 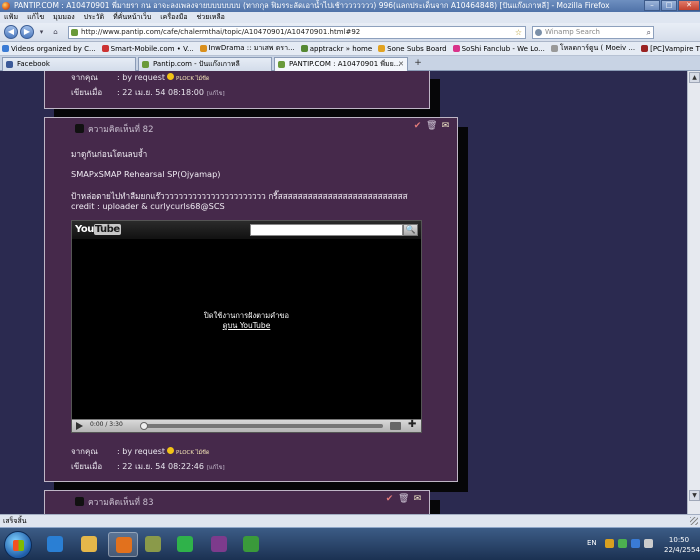 What do you see at coordinates (592, 543) in the screenshot?
I see `language-indicator: EN` at bounding box center [592, 543].